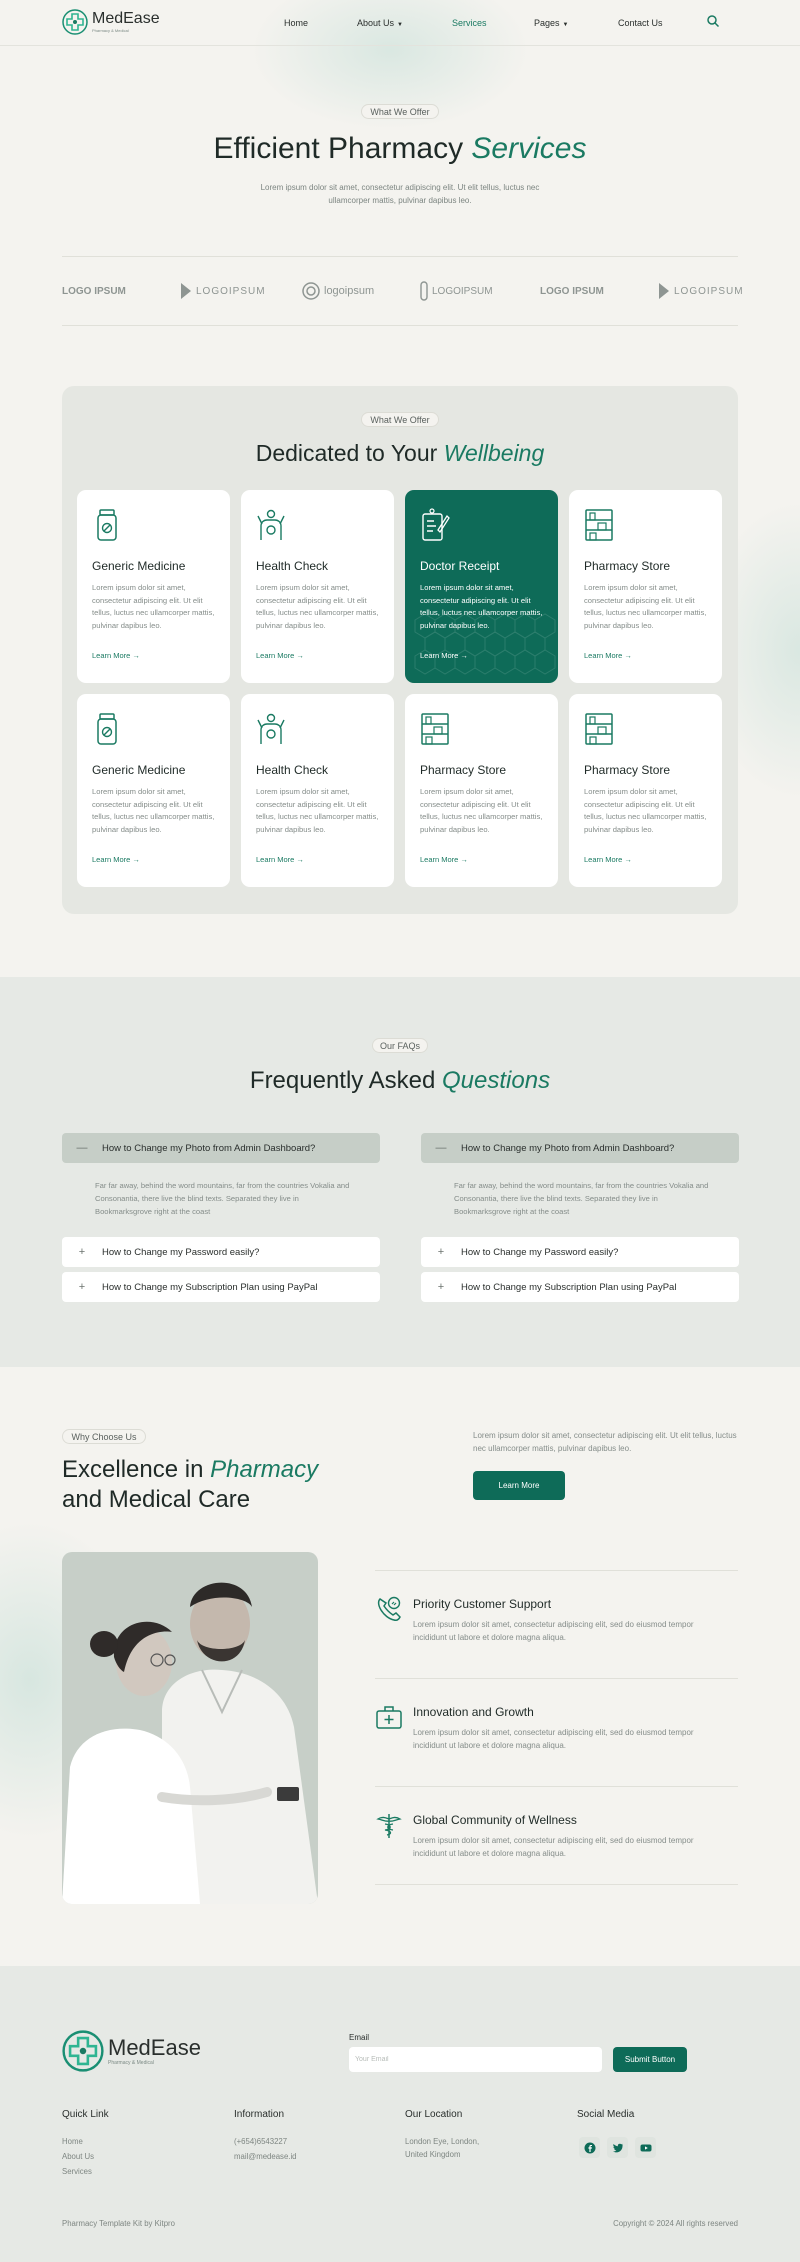 The height and width of the screenshot is (2262, 800). What do you see at coordinates (126, 18) in the screenshot?
I see `brand-name: MedEase` at bounding box center [126, 18].